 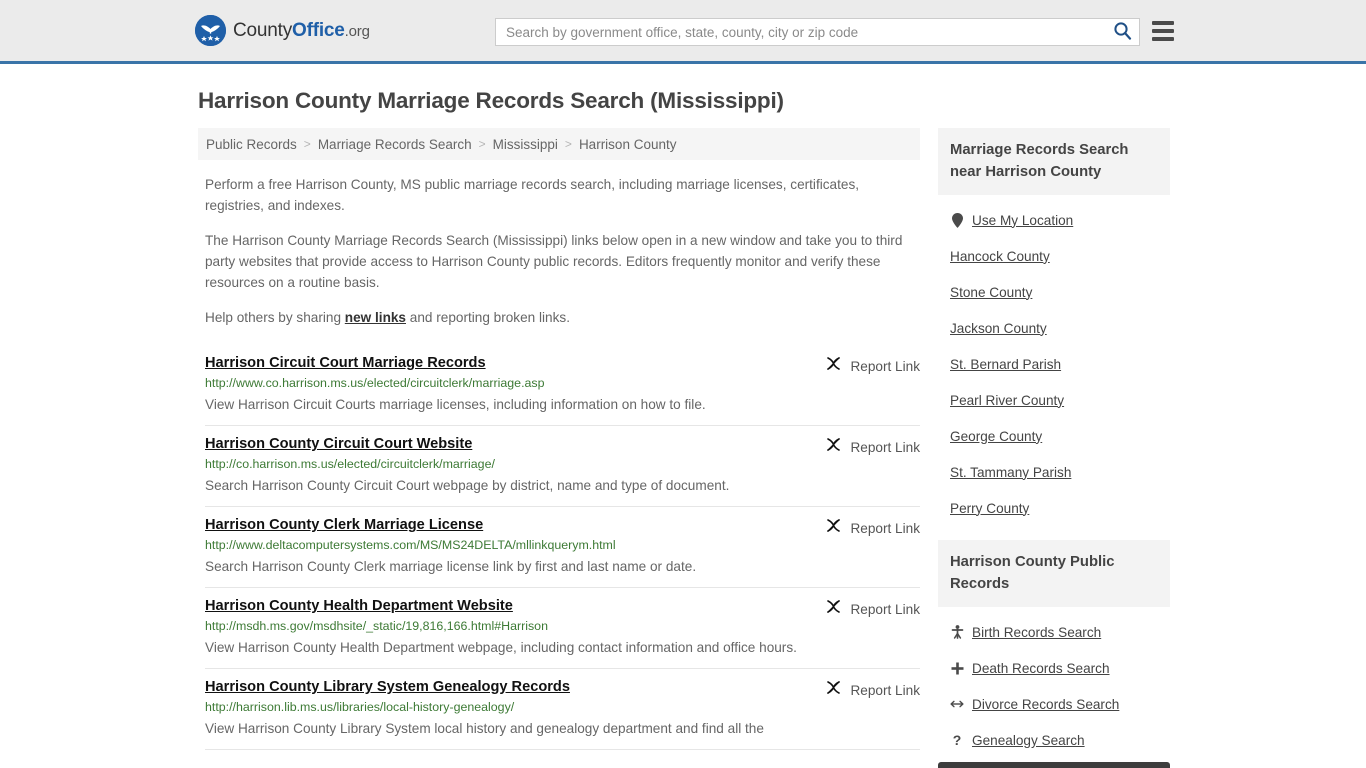 What do you see at coordinates (1028, 740) in the screenshot?
I see `sidebar-public-records-label: Genealogy Search` at bounding box center [1028, 740].